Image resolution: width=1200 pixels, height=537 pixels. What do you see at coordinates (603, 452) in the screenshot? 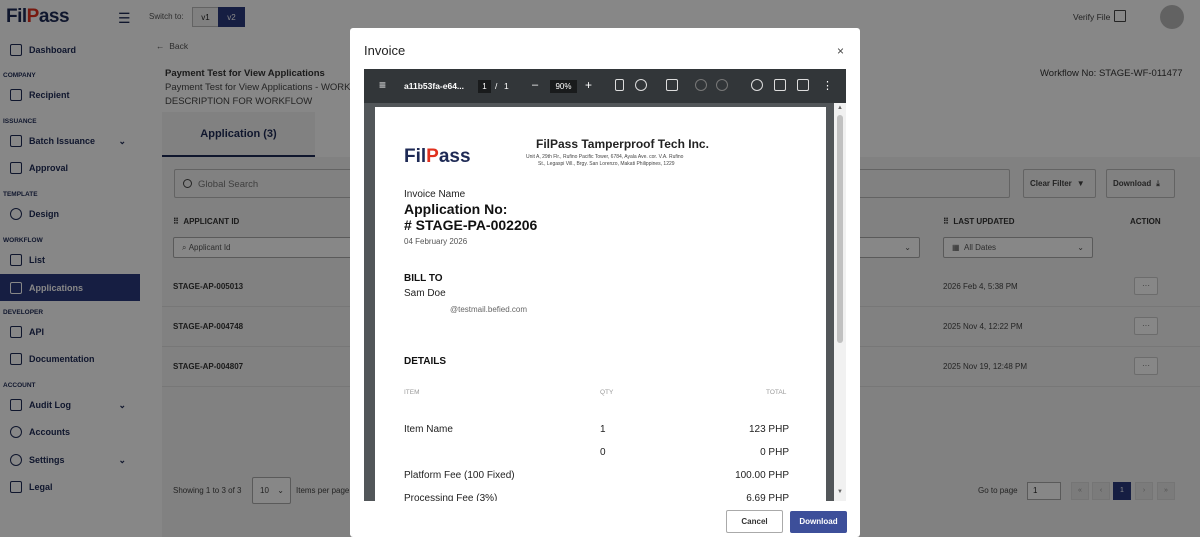
I see `line-item-qty: 0` at bounding box center [603, 452].